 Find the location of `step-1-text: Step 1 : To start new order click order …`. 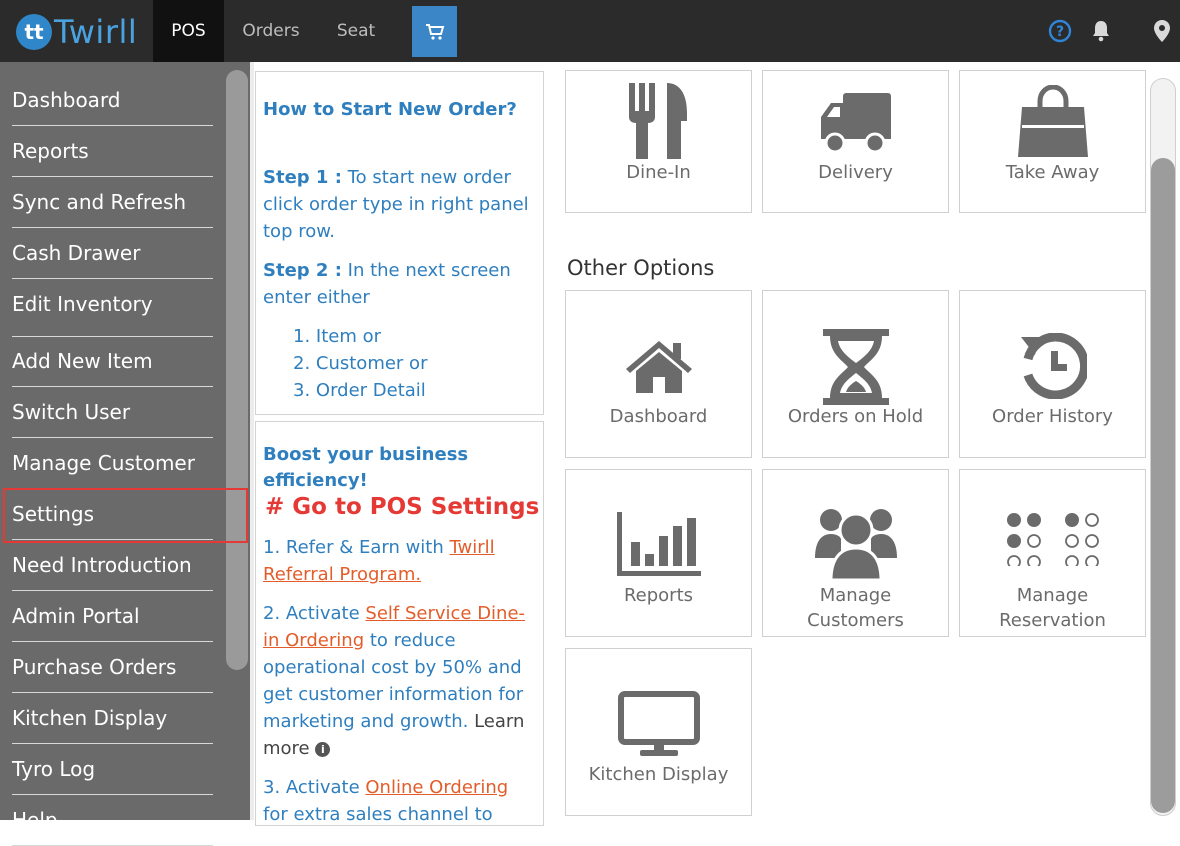

step-1-text: Step 1 : To start new order click order … is located at coordinates (398, 204).